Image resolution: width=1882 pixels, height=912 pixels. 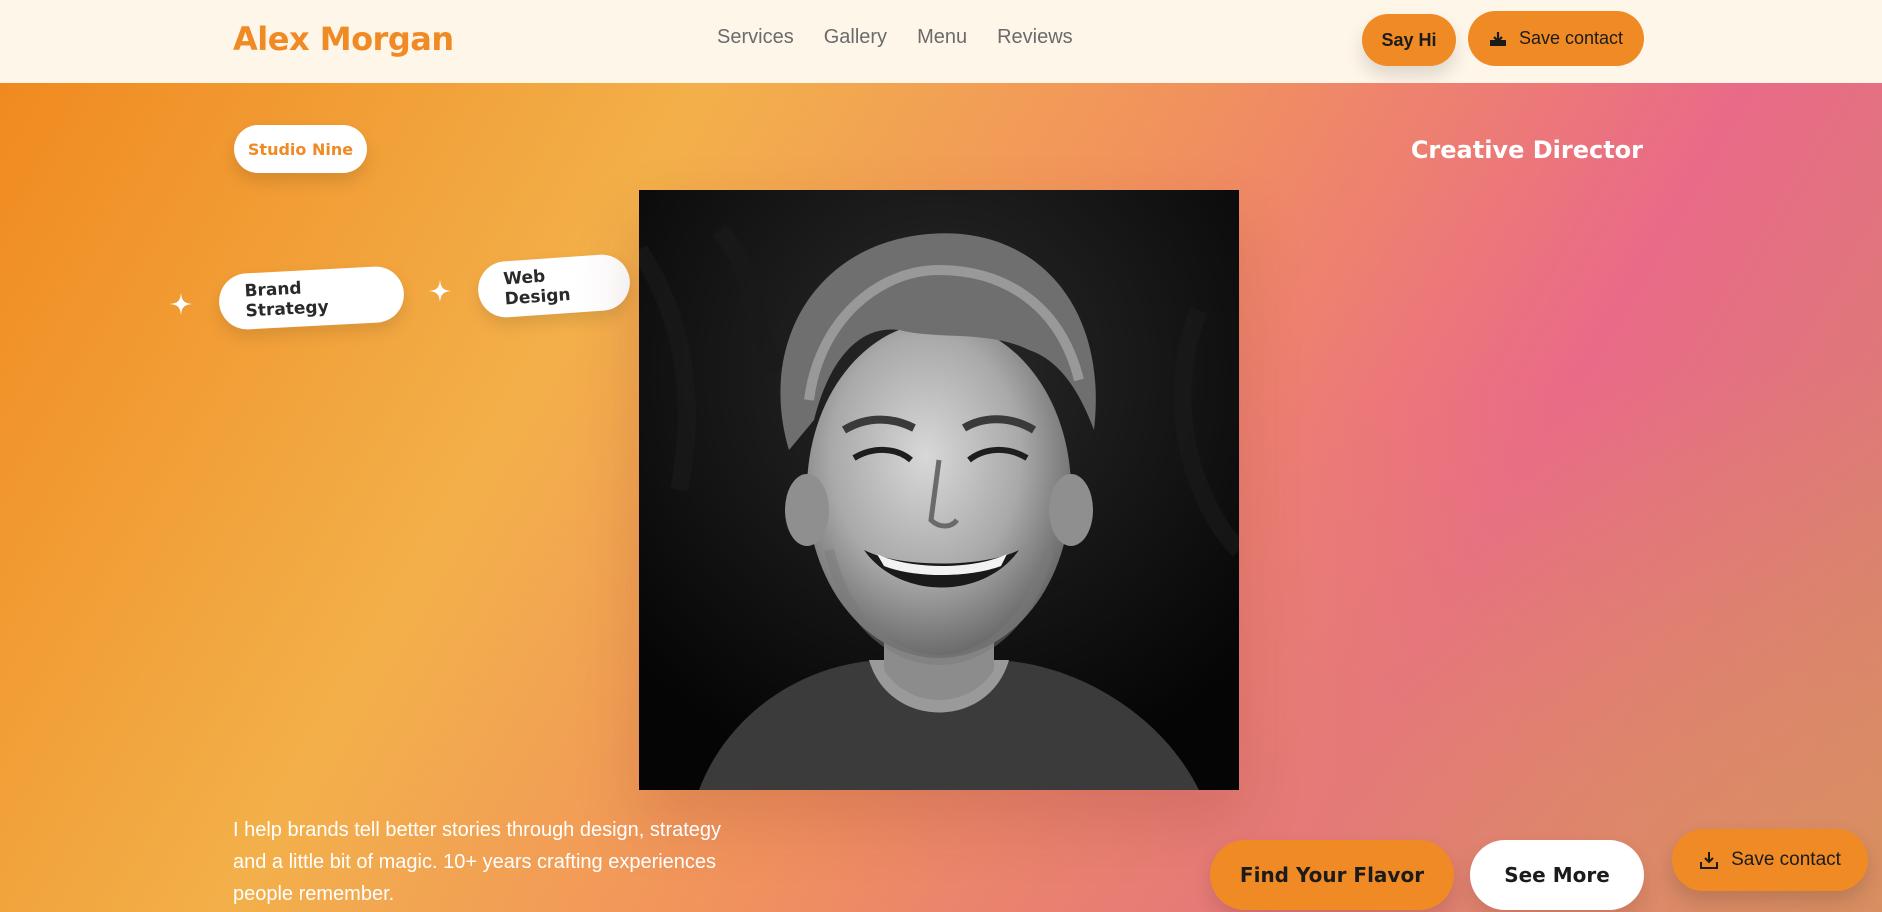 I want to click on nav-menu: Menu, so click(x=942, y=37).